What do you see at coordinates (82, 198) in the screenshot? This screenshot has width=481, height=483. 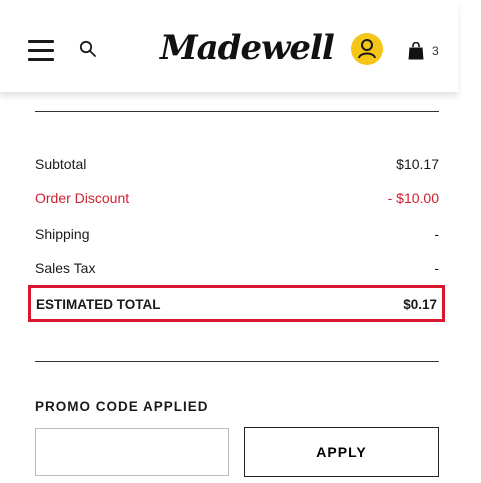 I see `discount-label: Order Discount` at bounding box center [82, 198].